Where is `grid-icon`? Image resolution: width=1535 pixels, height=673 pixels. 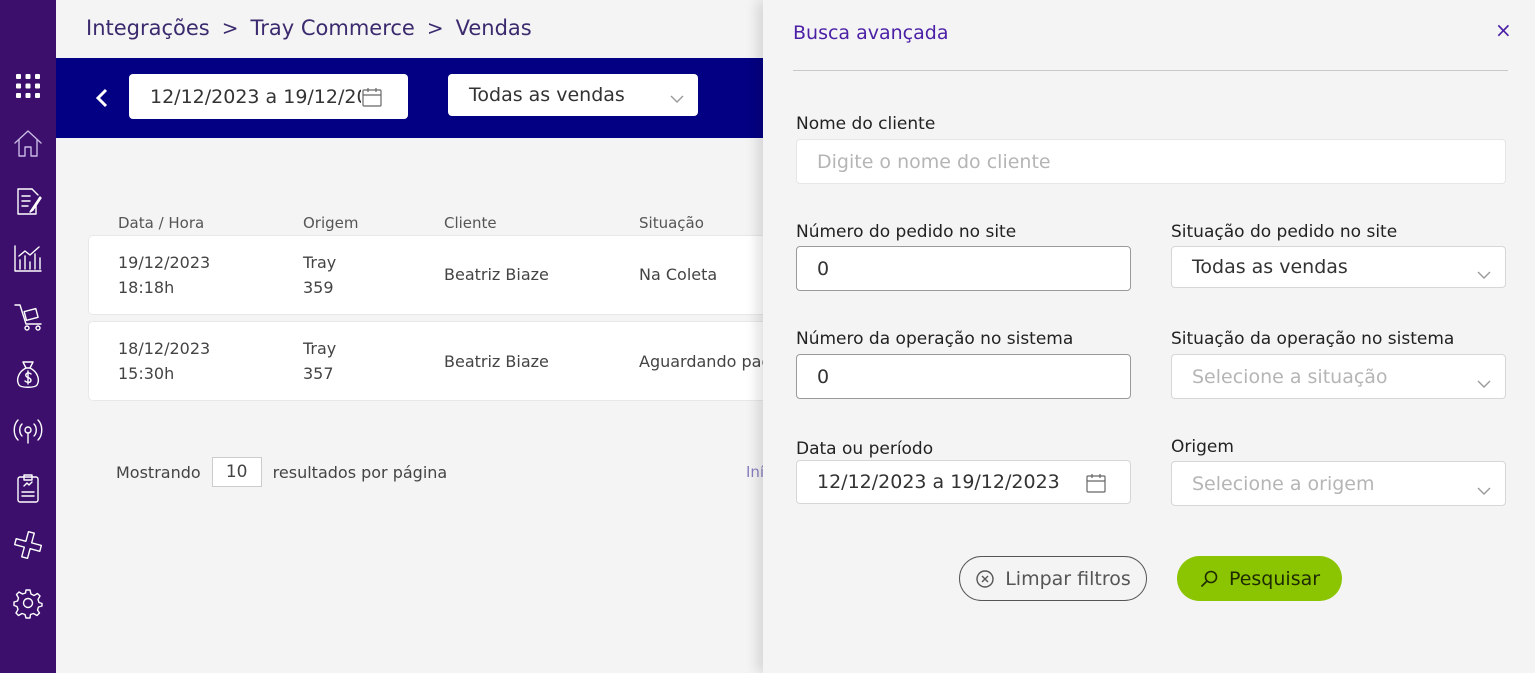
grid-icon is located at coordinates (28, 86).